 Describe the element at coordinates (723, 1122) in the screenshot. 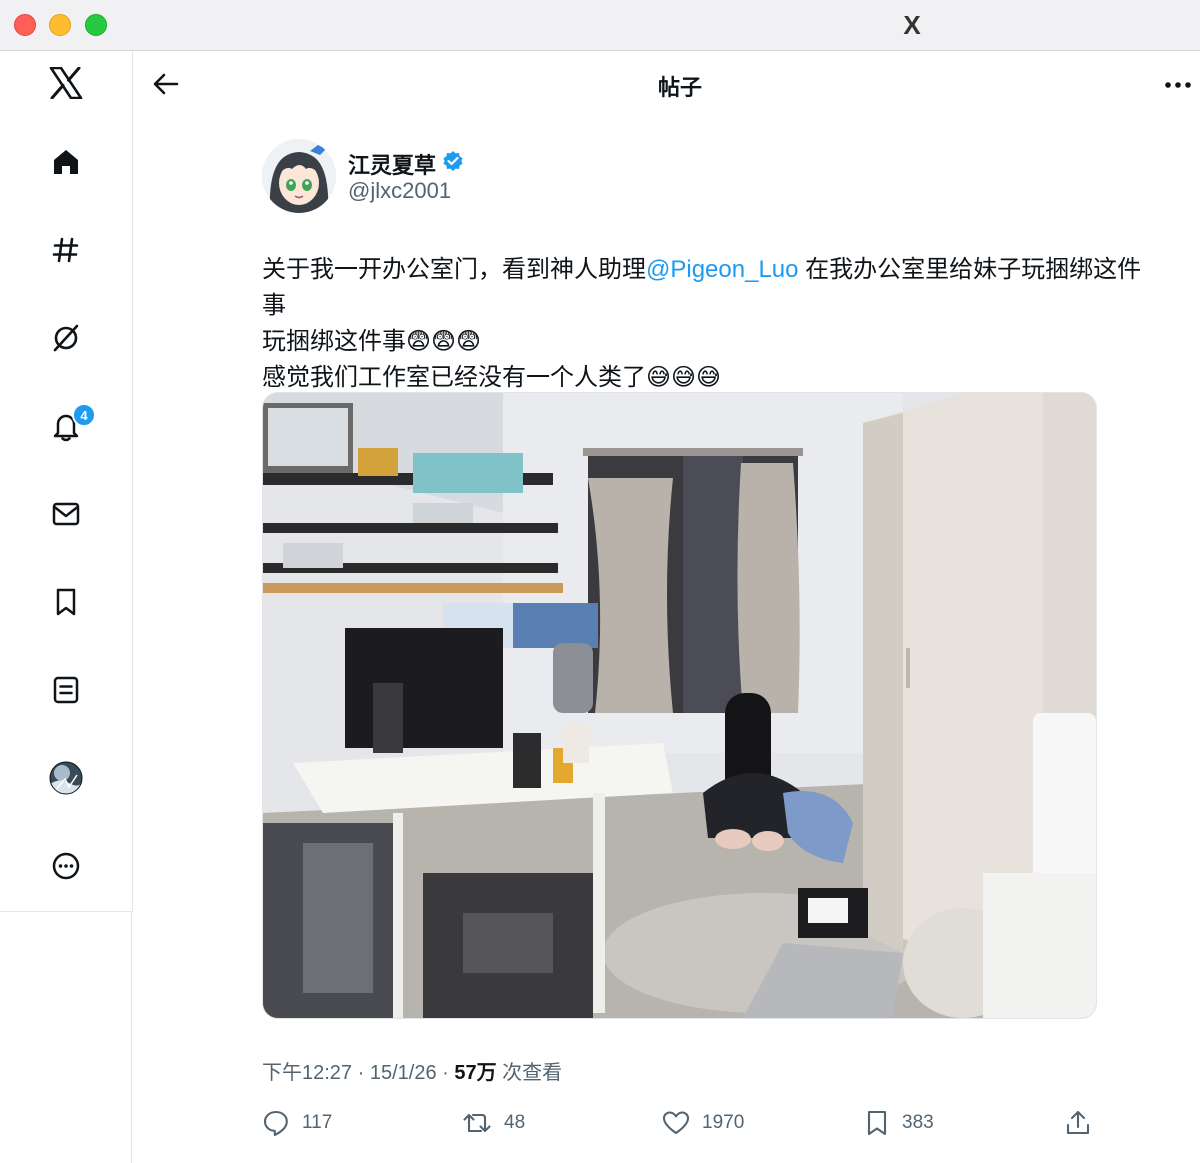

I see `like-count: 1970` at that location.